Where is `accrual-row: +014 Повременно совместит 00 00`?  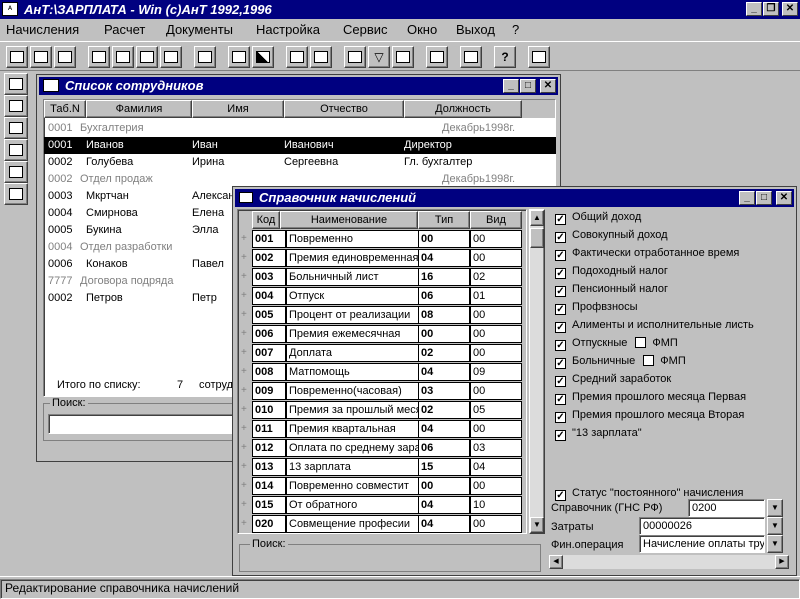 accrual-row: +014 Повременно совместит 00 00 is located at coordinates (383, 486).